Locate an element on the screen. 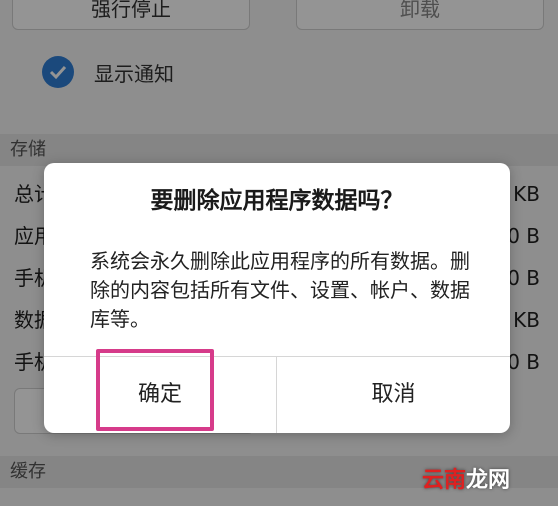 The height and width of the screenshot is (506, 558). dialog-title: 要删除应用程序数据吗？ is located at coordinates (277, 201).